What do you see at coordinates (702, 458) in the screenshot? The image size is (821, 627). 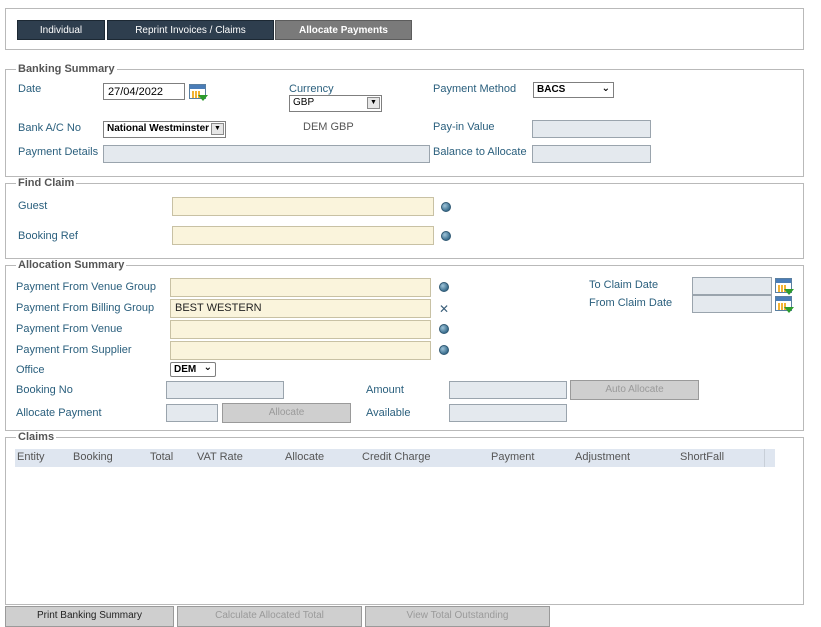 I see `column-header-shortfall: ShortFall` at bounding box center [702, 458].